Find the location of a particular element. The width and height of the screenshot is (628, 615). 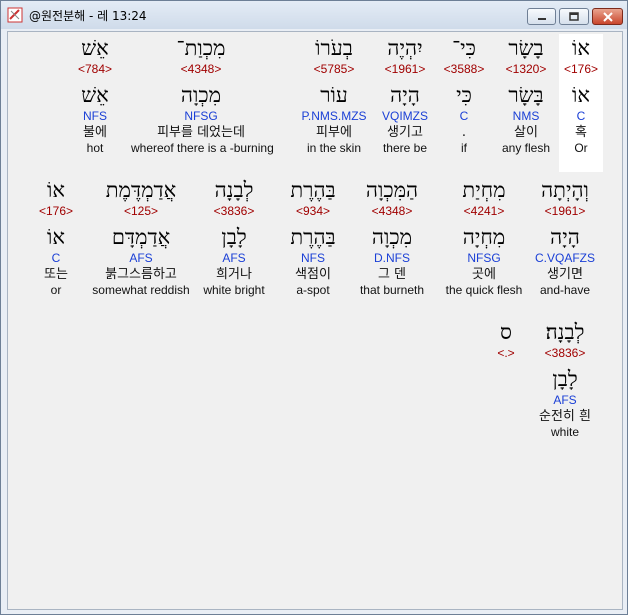

lemma-word: אֵשׁ is located at coordinates (95, 95).